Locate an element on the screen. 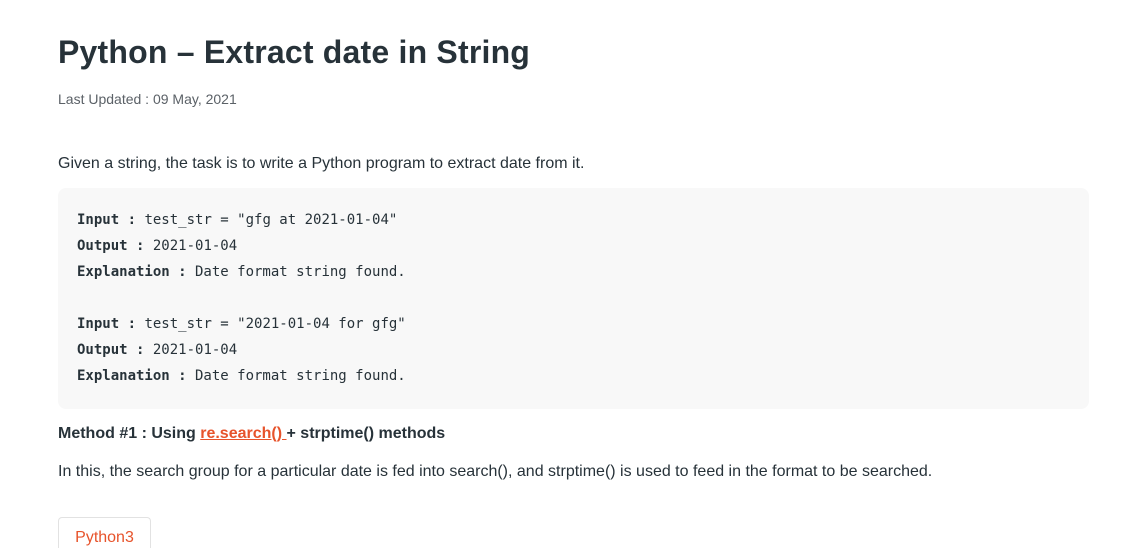 Image resolution: width=1138 pixels, height=548 pixels. example-2-output: Output : 2021-01-04 is located at coordinates (573, 353).